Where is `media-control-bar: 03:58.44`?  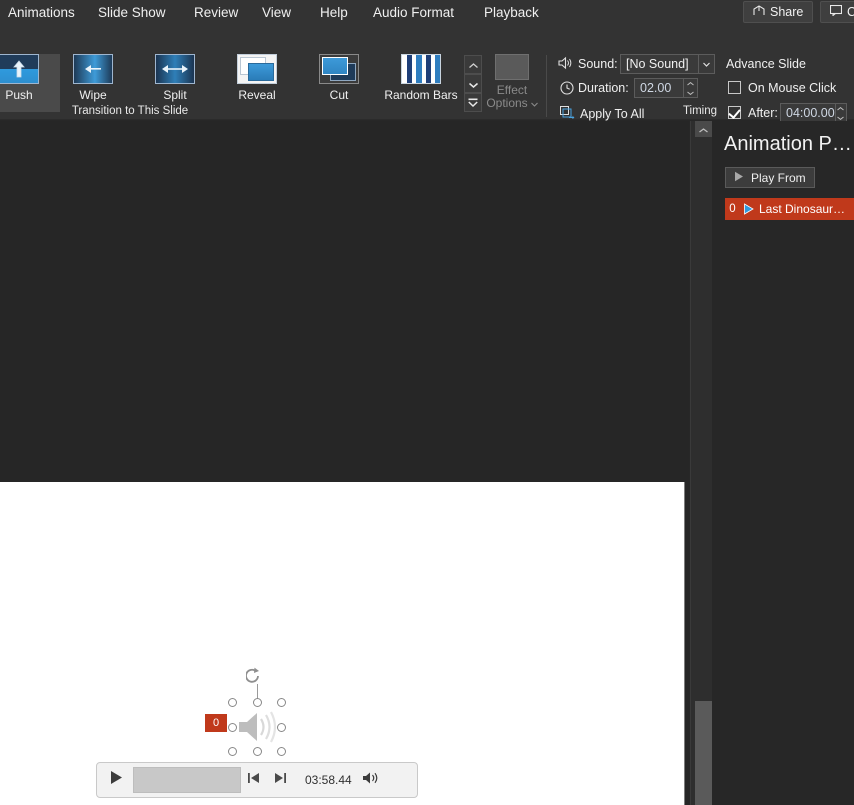 media-control-bar: 03:58.44 is located at coordinates (257, 780).